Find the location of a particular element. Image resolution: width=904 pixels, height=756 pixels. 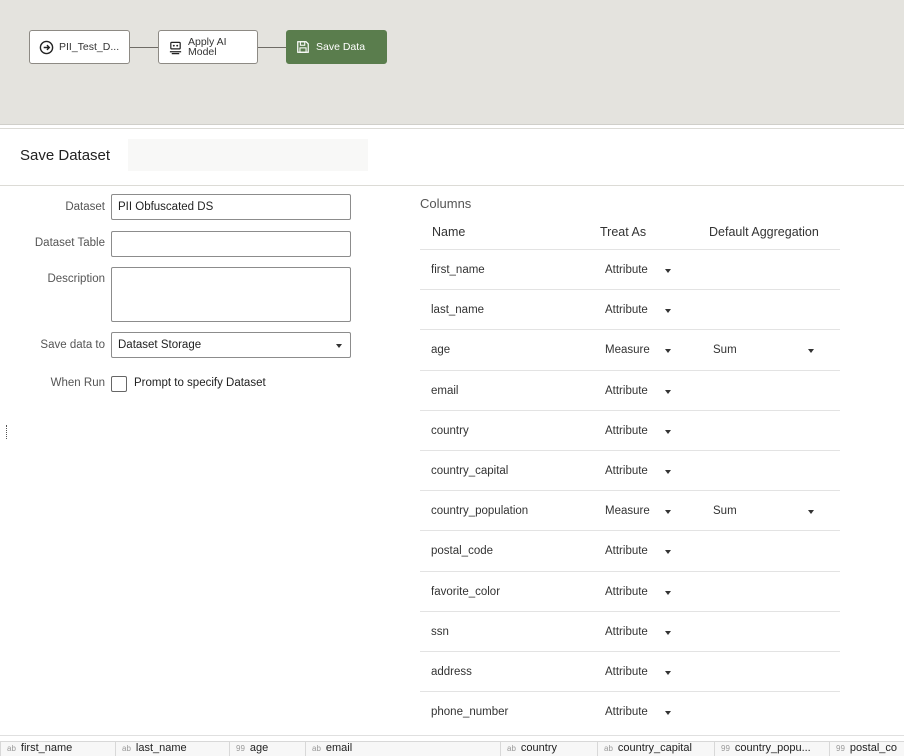

grid-column-header: ab country is located at coordinates (548, 749).